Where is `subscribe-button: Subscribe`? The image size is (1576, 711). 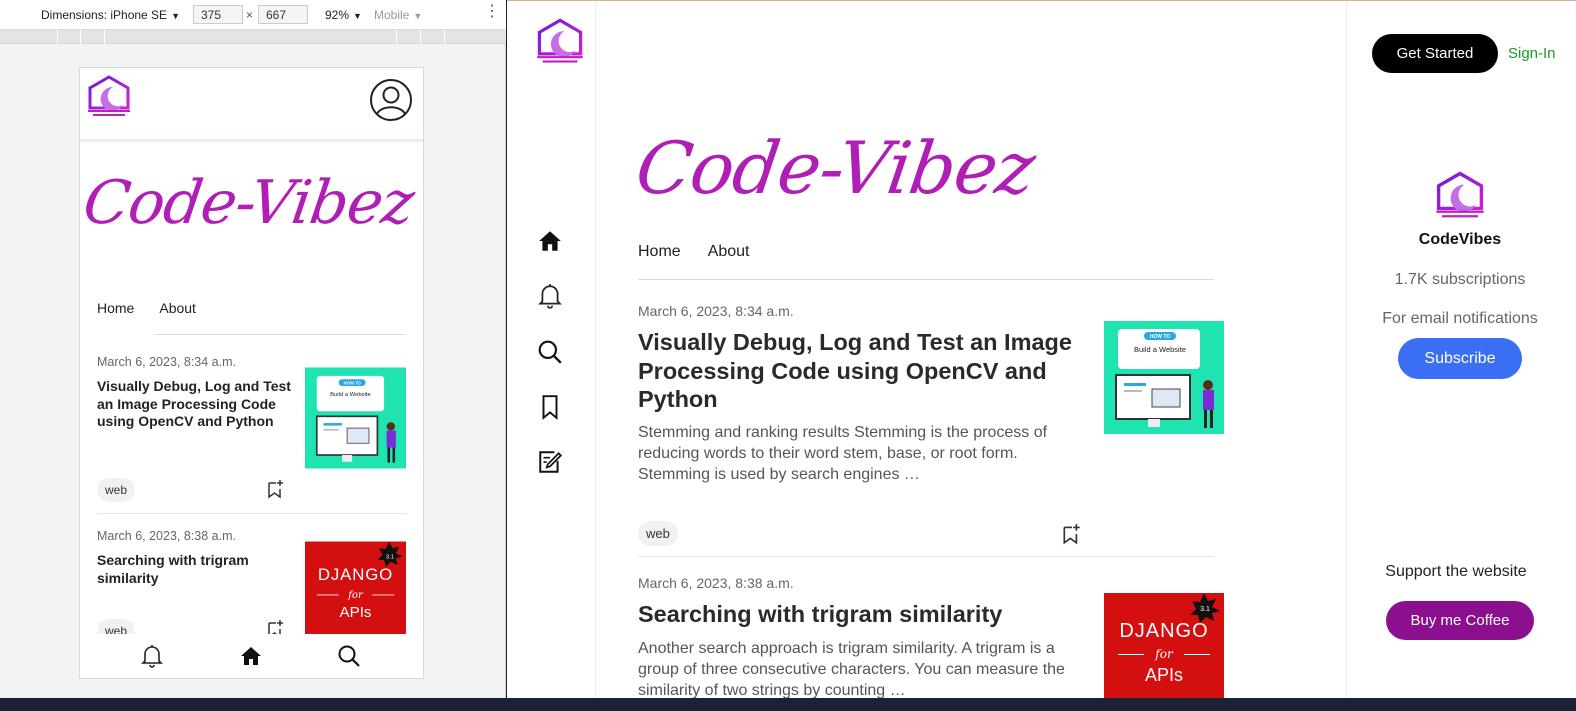 subscribe-button: Subscribe is located at coordinates (1460, 358).